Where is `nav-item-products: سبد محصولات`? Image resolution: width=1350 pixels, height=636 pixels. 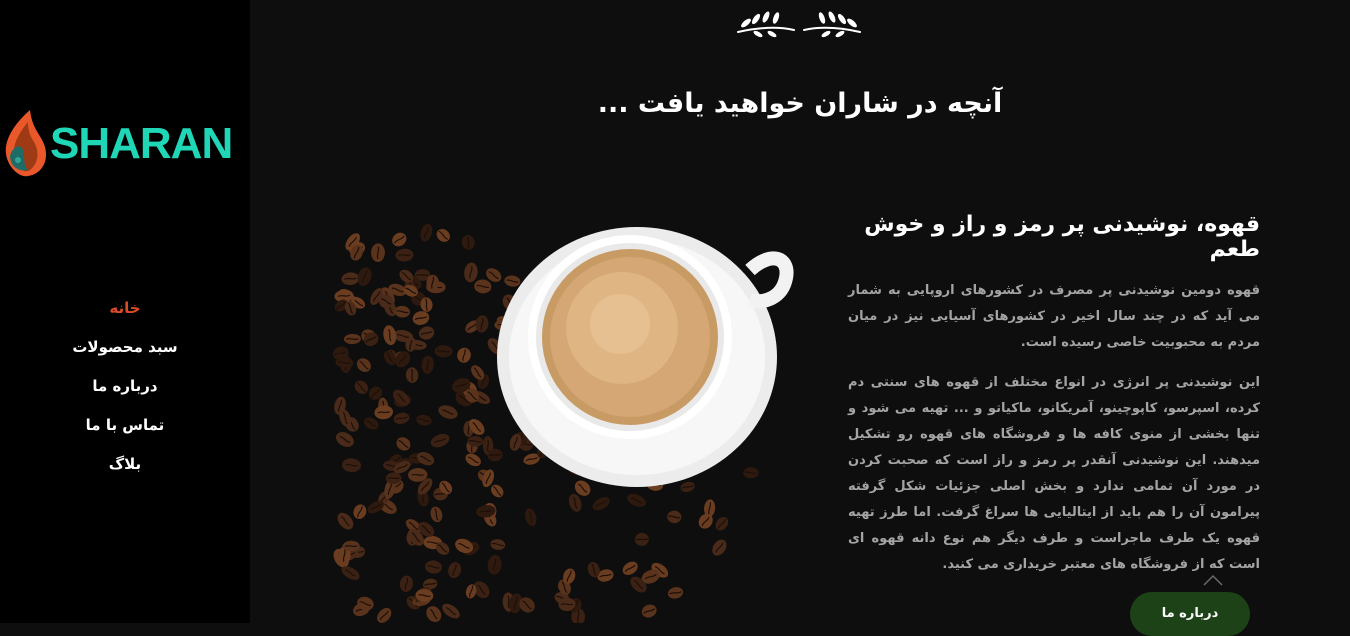
nav-item-products: سبد محصولات is located at coordinates (125, 354).